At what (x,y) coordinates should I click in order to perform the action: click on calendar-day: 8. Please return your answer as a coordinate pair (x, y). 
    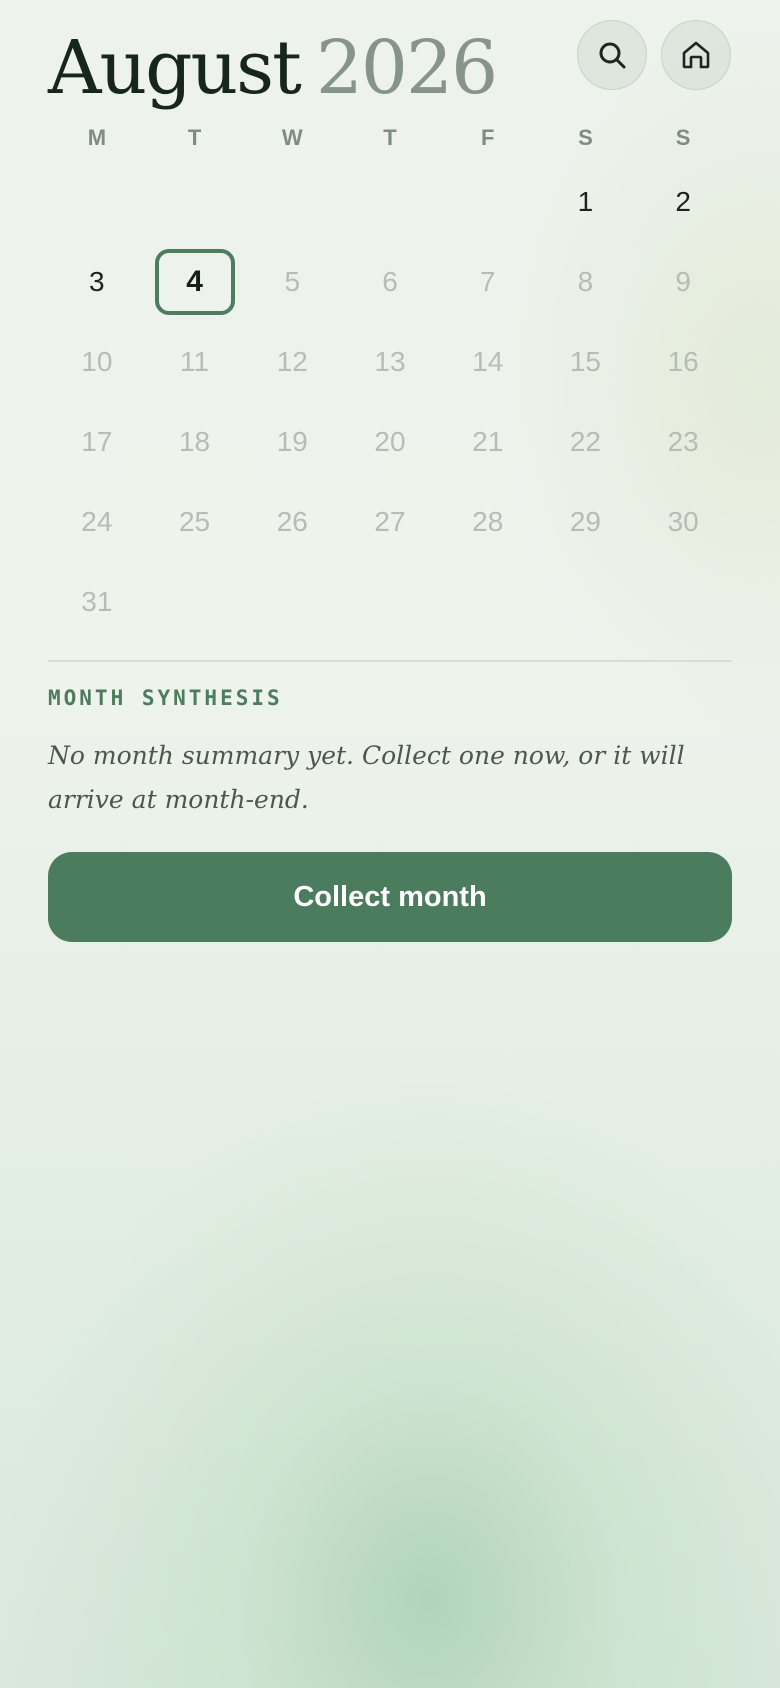
    Looking at the image, I should click on (586, 282).